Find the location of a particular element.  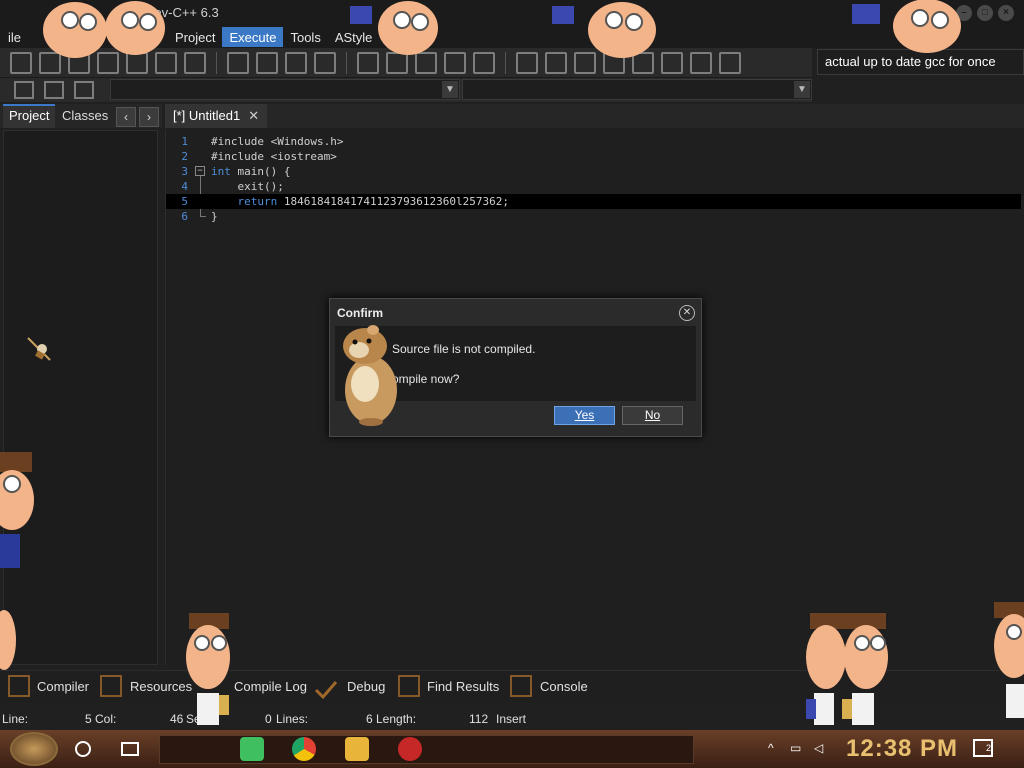

satellite-icon is located at coordinates (39, 349).